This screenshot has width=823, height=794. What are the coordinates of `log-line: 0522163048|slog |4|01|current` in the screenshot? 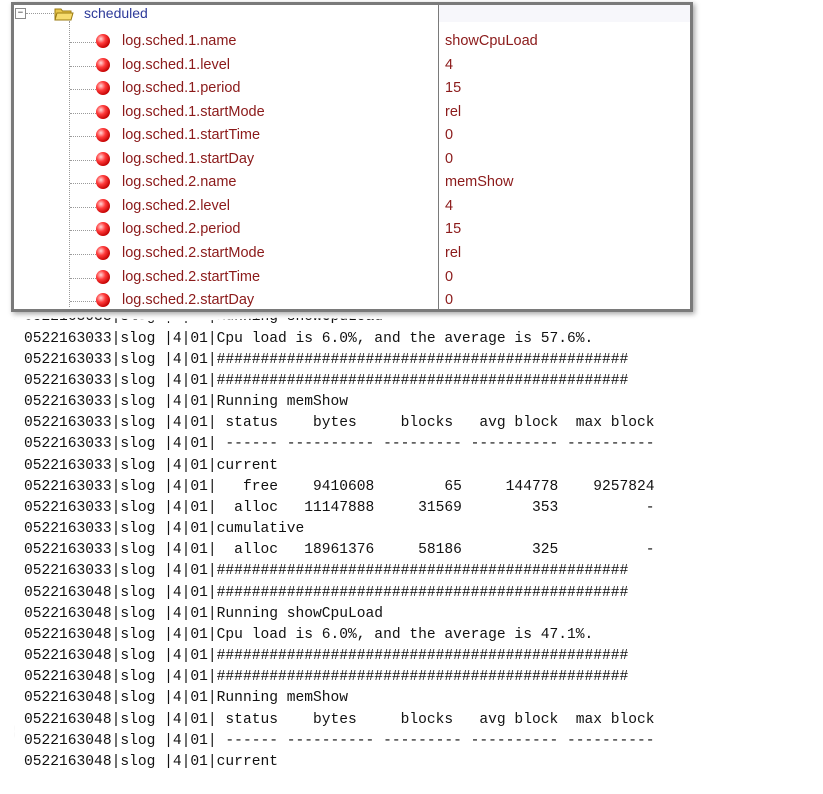 It's located at (151, 761).